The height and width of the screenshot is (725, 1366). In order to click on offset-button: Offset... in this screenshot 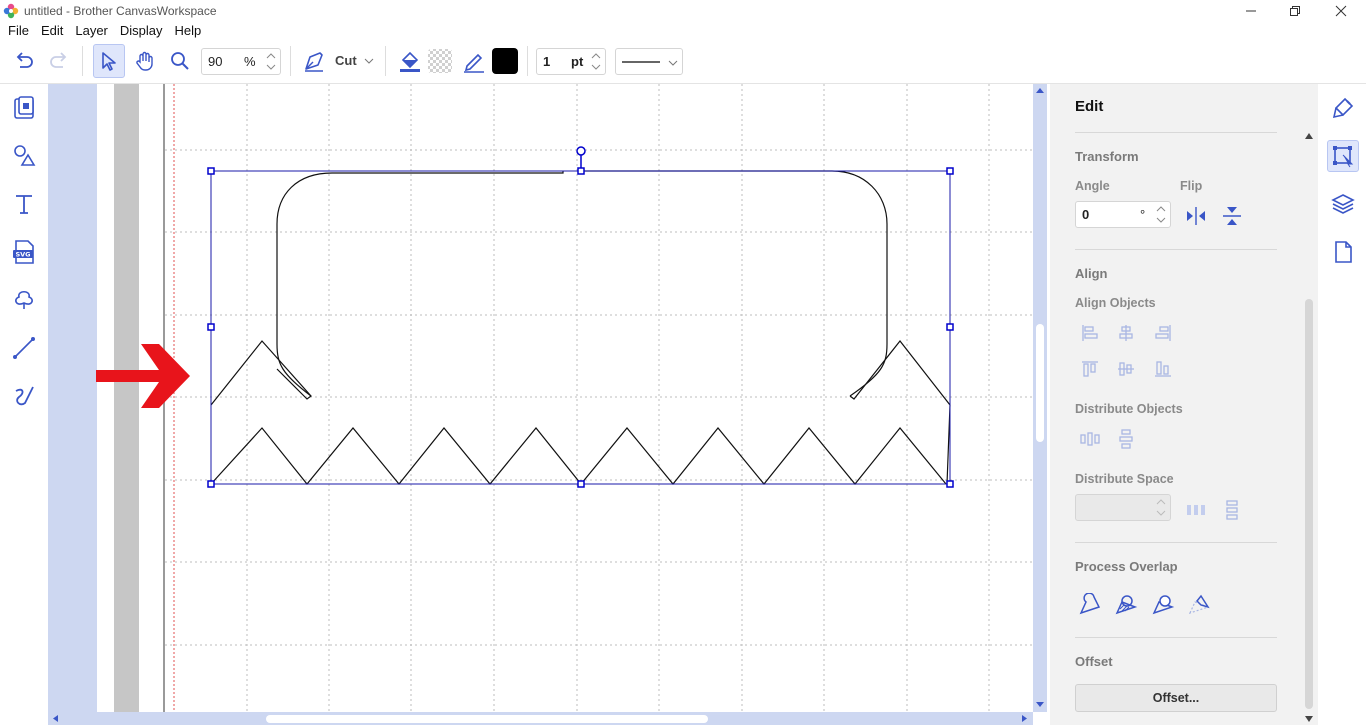, I will do `click(1176, 698)`.